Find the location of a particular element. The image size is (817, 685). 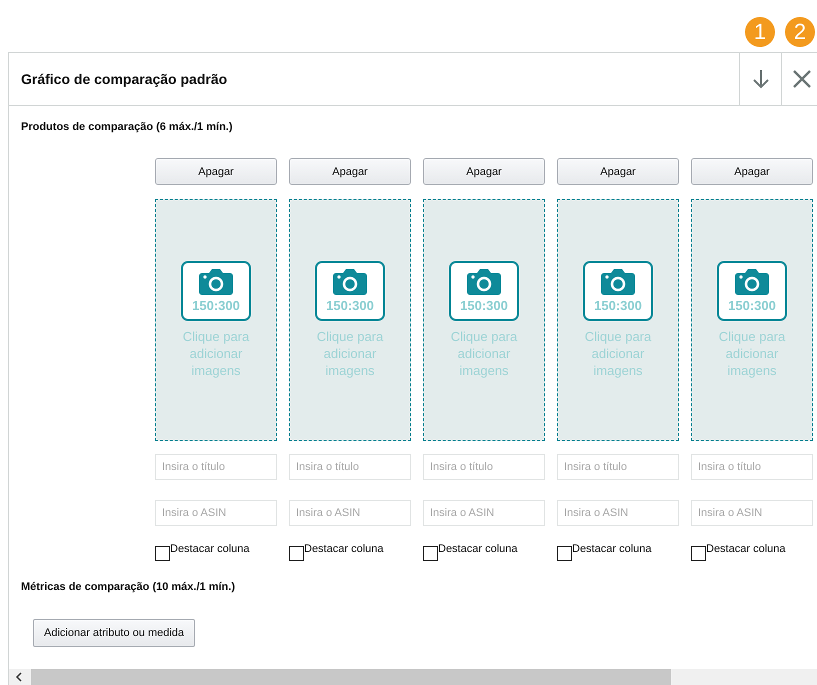

close-icon is located at coordinates (802, 79).